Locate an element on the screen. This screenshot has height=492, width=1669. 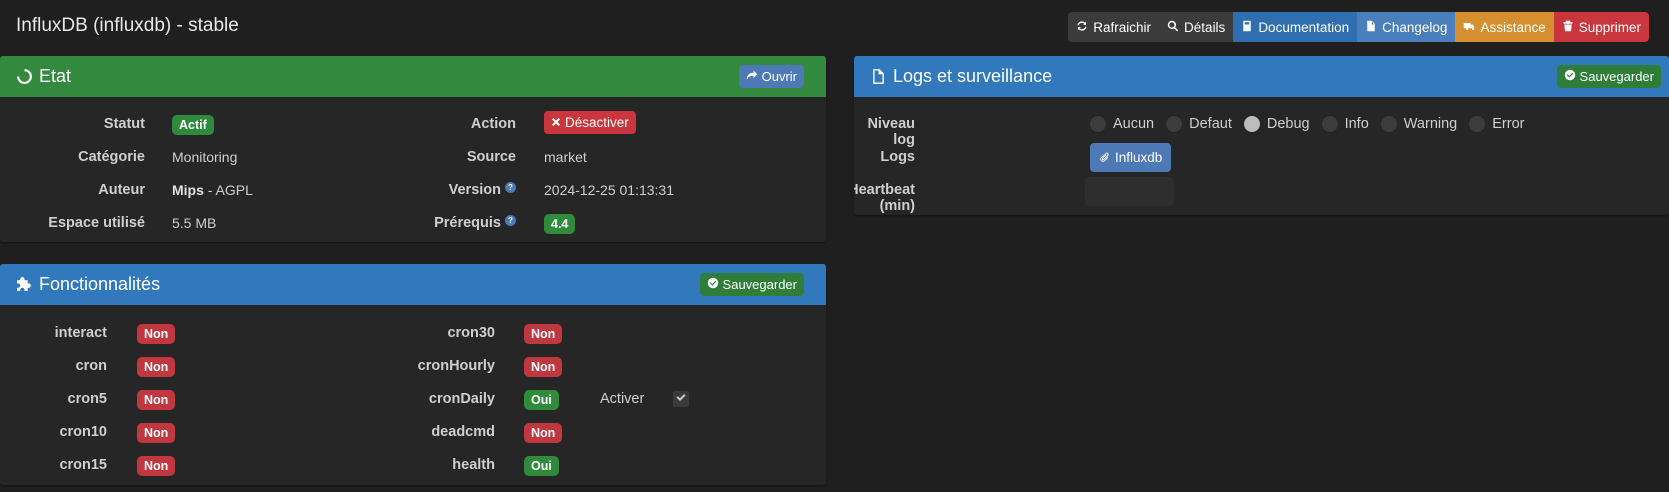
fonctionnalites-title: Fonctionnalités is located at coordinates (100, 284).